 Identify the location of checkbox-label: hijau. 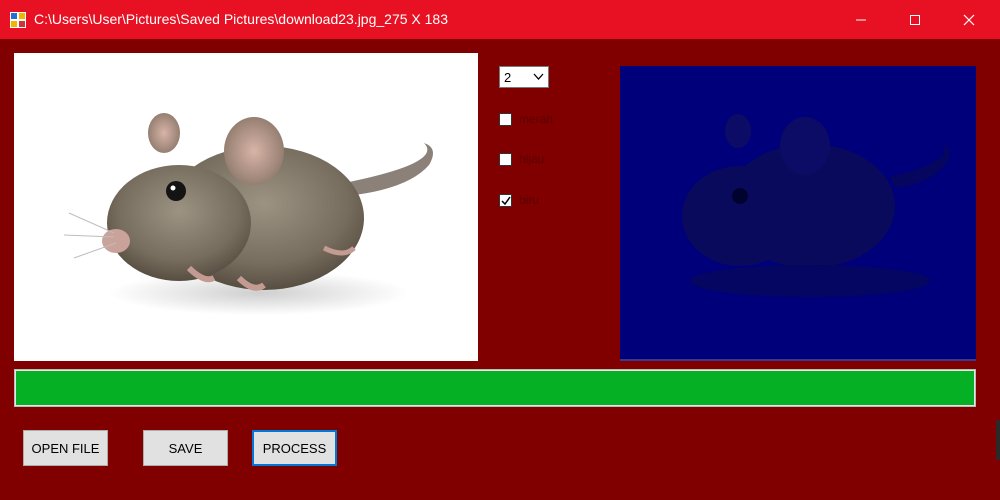
(532, 159).